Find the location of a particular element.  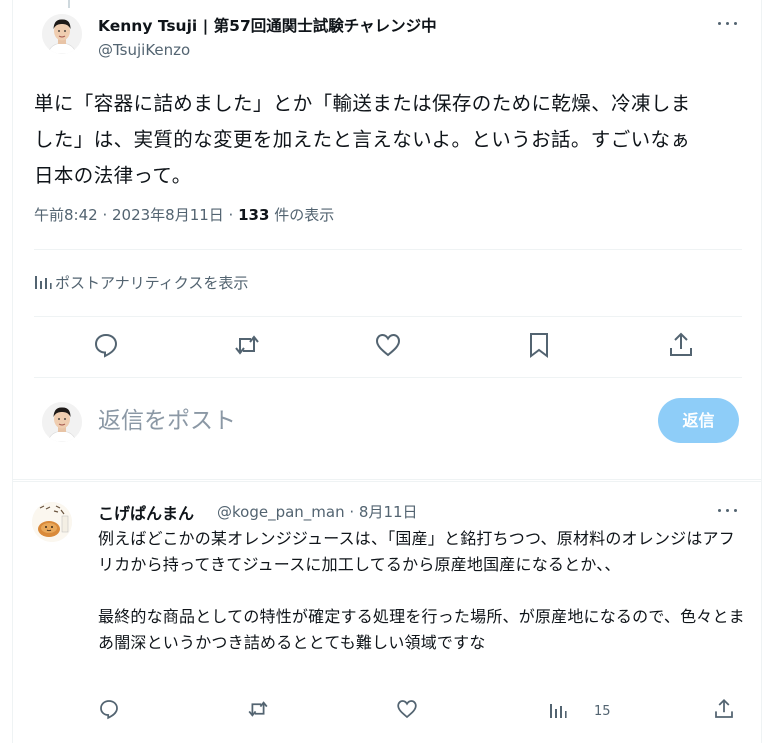

view-label: 件の表示 is located at coordinates (302, 215).